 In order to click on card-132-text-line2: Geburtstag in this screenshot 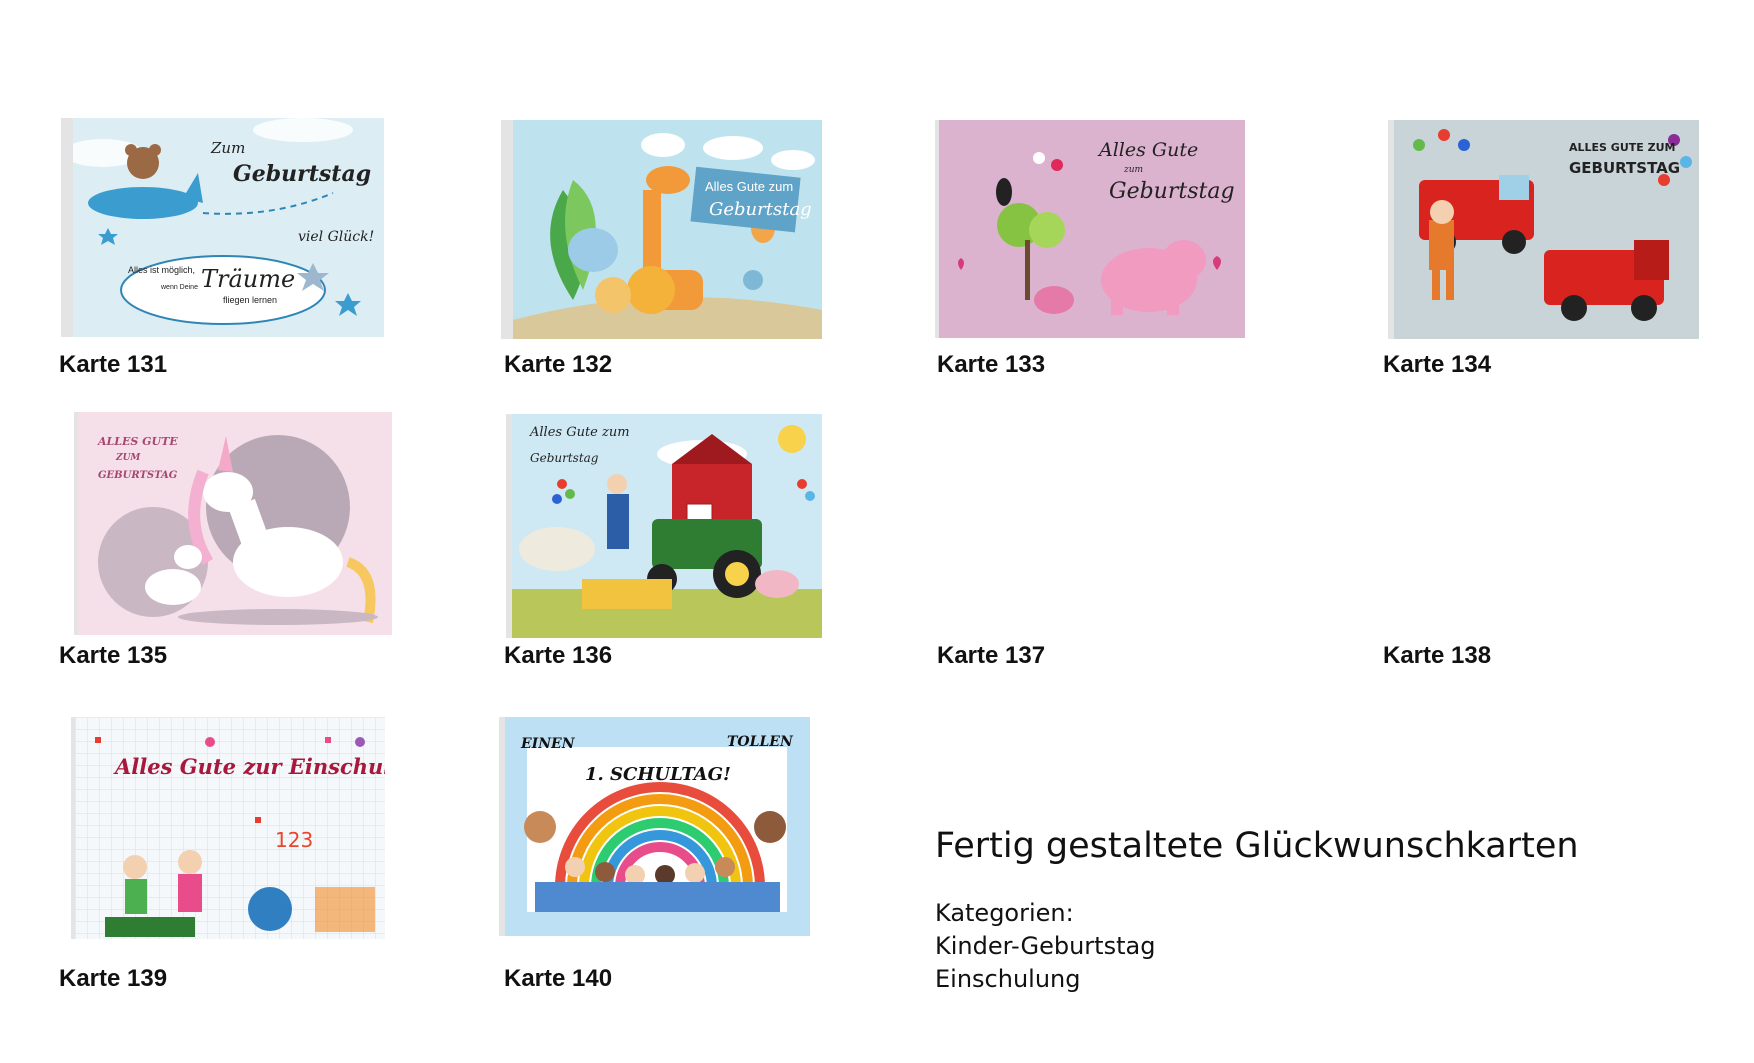, I will do `click(760, 209)`.